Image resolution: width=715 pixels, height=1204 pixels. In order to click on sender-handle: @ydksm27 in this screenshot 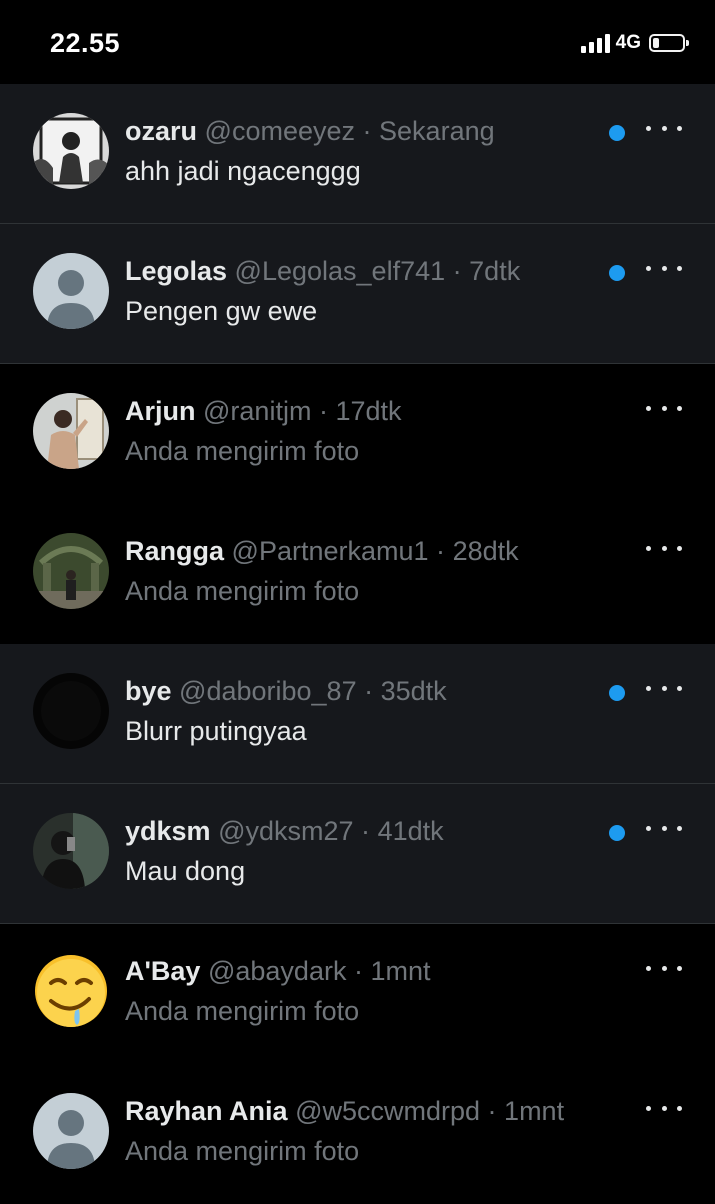, I will do `click(286, 831)`.